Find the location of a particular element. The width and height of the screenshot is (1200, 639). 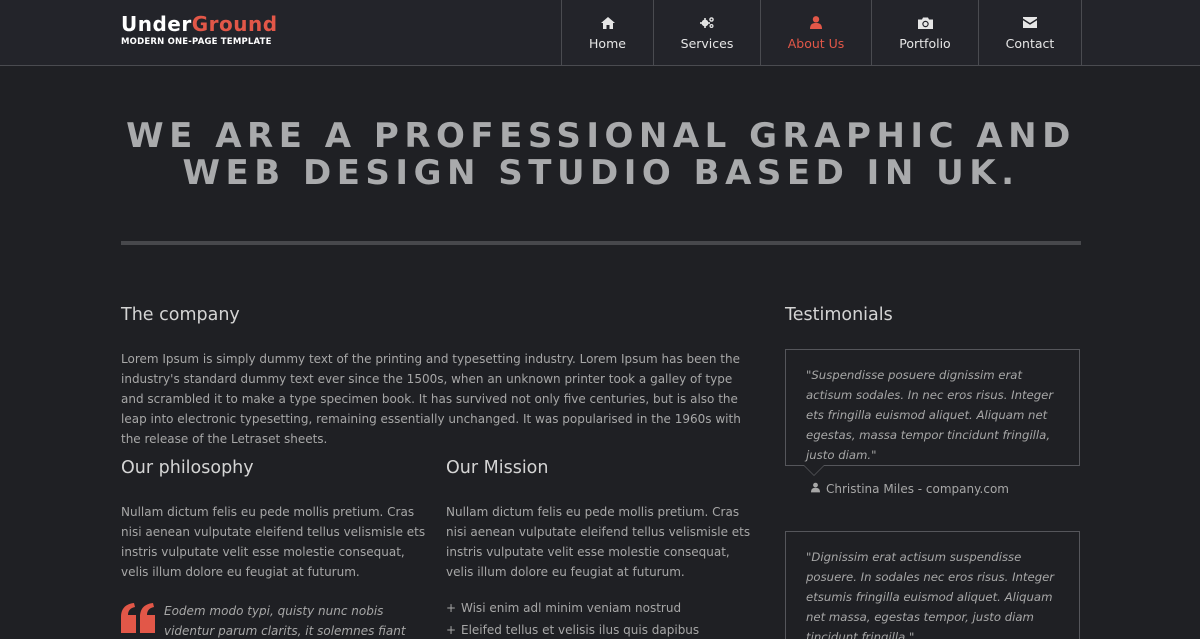

main-nav: Home Services About Us Portfolio Contact is located at coordinates (821, 32).